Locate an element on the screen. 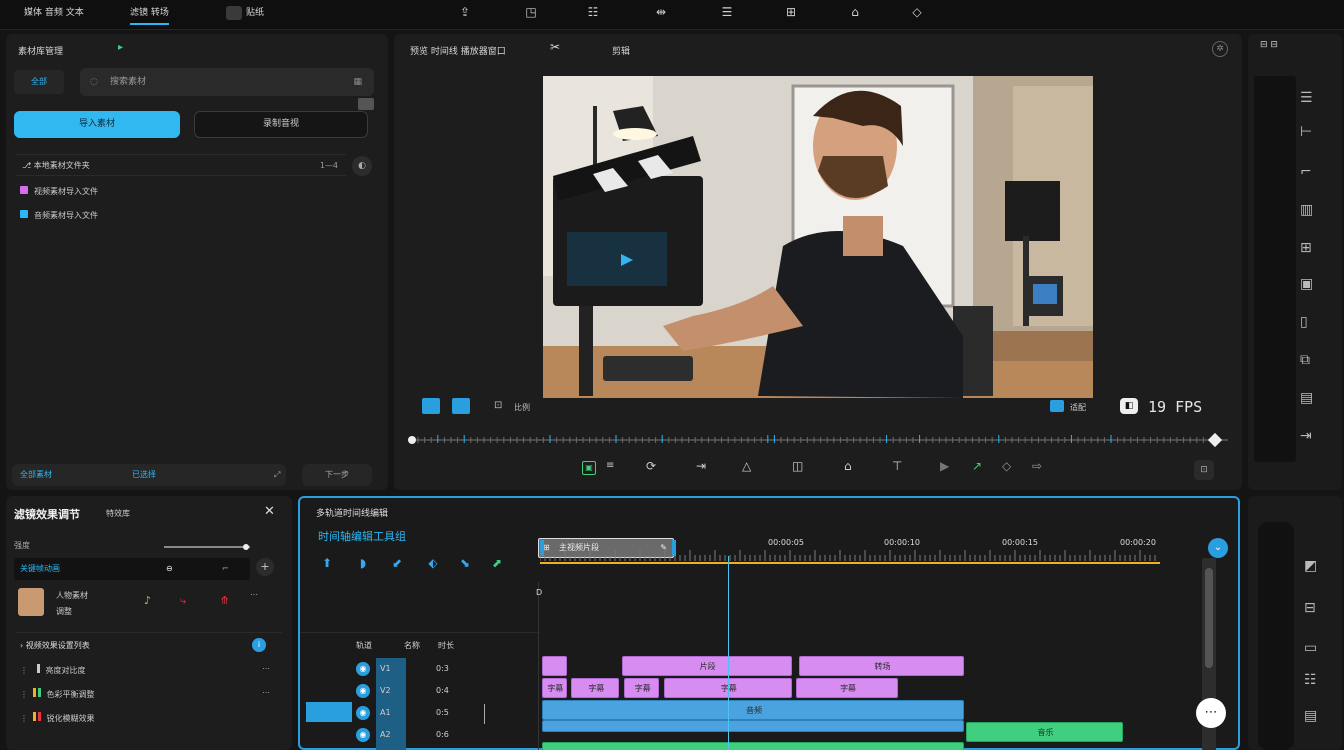 The image size is (1344, 750). tab-filters: 滤镜 转场 is located at coordinates (149, 15).